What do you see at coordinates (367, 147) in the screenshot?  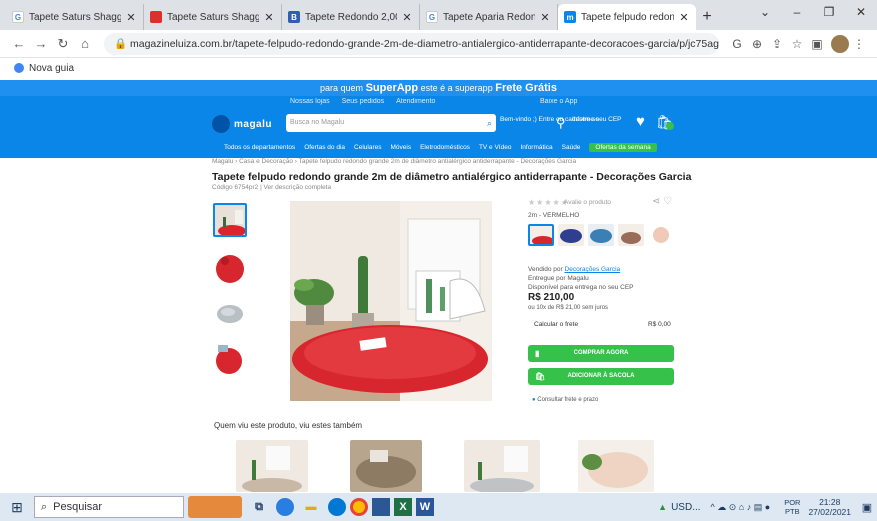 I see `category-item: Celulares` at bounding box center [367, 147].